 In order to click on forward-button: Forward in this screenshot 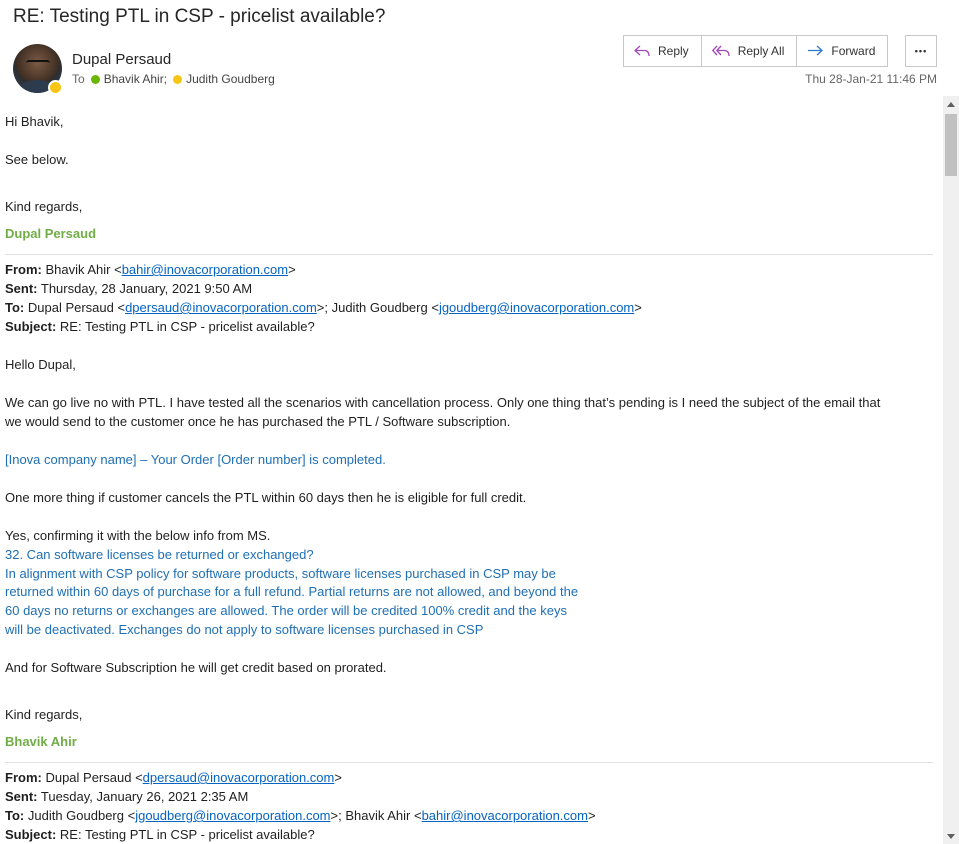, I will do `click(842, 51)`.